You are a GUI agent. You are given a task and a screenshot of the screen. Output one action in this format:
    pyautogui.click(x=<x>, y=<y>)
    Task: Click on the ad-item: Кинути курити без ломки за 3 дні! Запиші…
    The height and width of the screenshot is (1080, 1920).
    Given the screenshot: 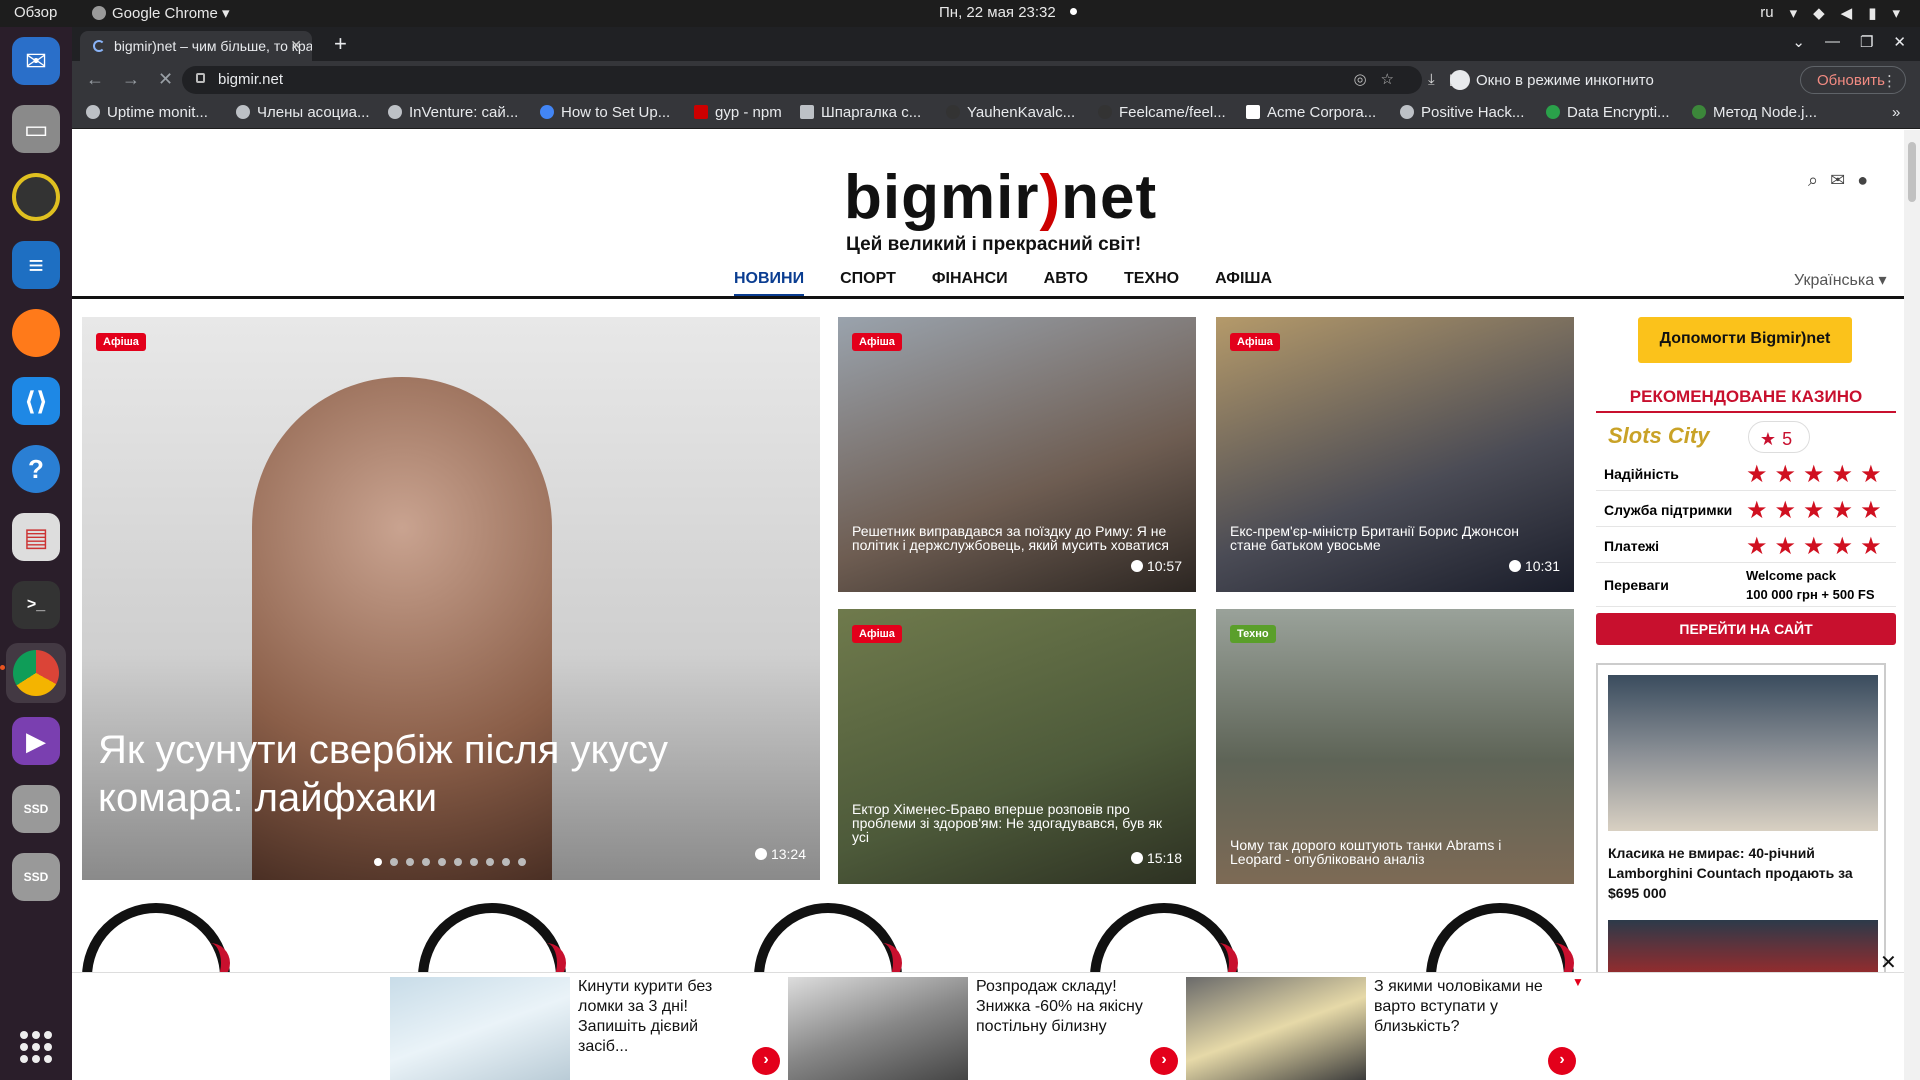 What is the action you would take?
    pyautogui.click(x=589, y=1028)
    